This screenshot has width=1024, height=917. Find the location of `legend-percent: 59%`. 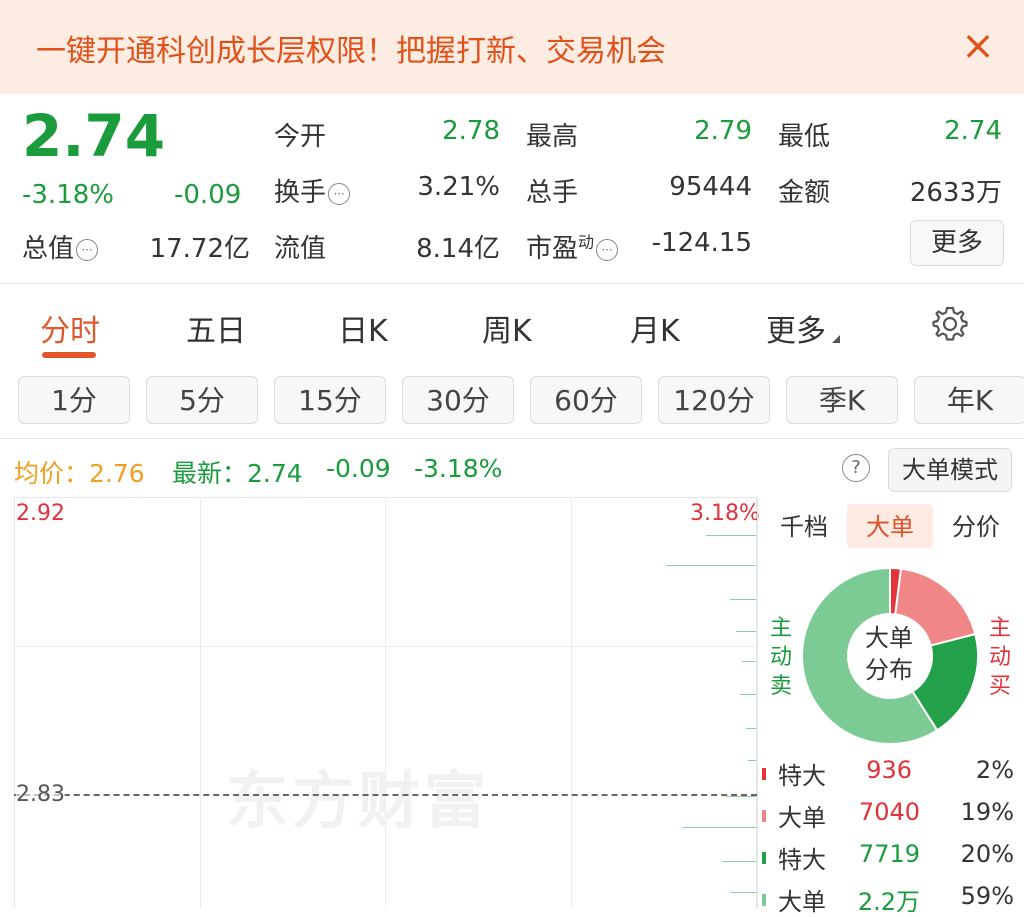

legend-percent: 59% is located at coordinates (987, 896).